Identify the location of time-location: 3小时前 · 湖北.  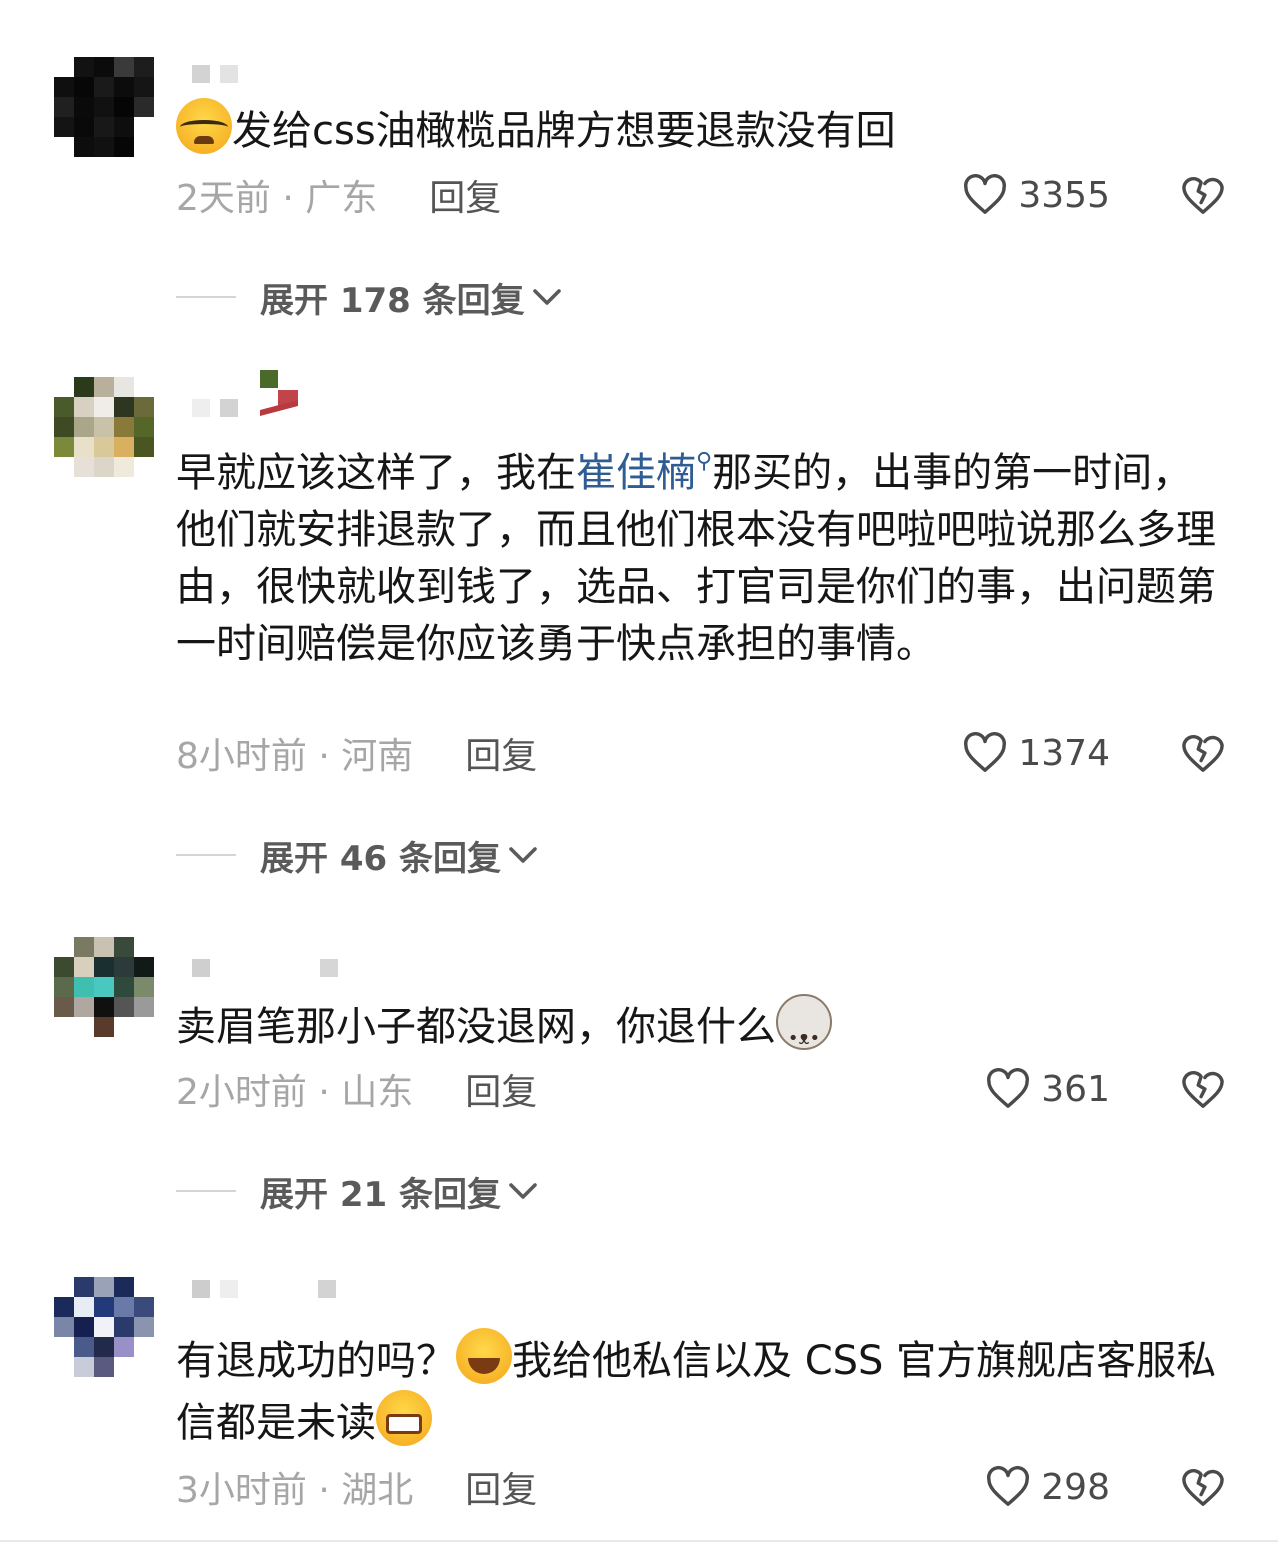
(295, 1490).